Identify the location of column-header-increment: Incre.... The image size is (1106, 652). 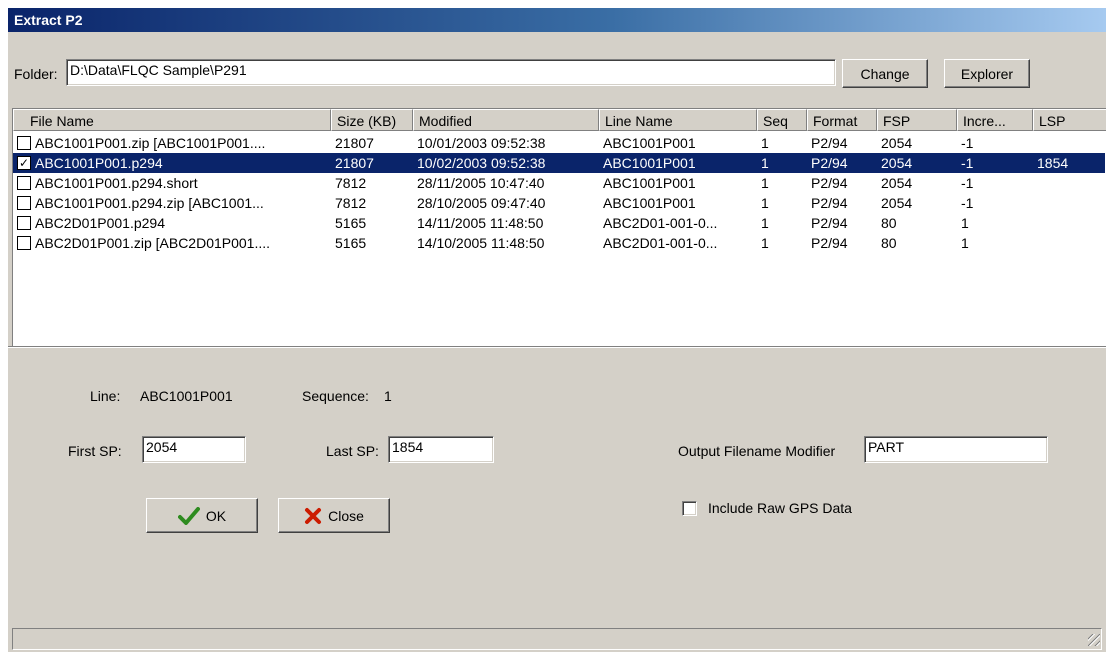
(995, 120).